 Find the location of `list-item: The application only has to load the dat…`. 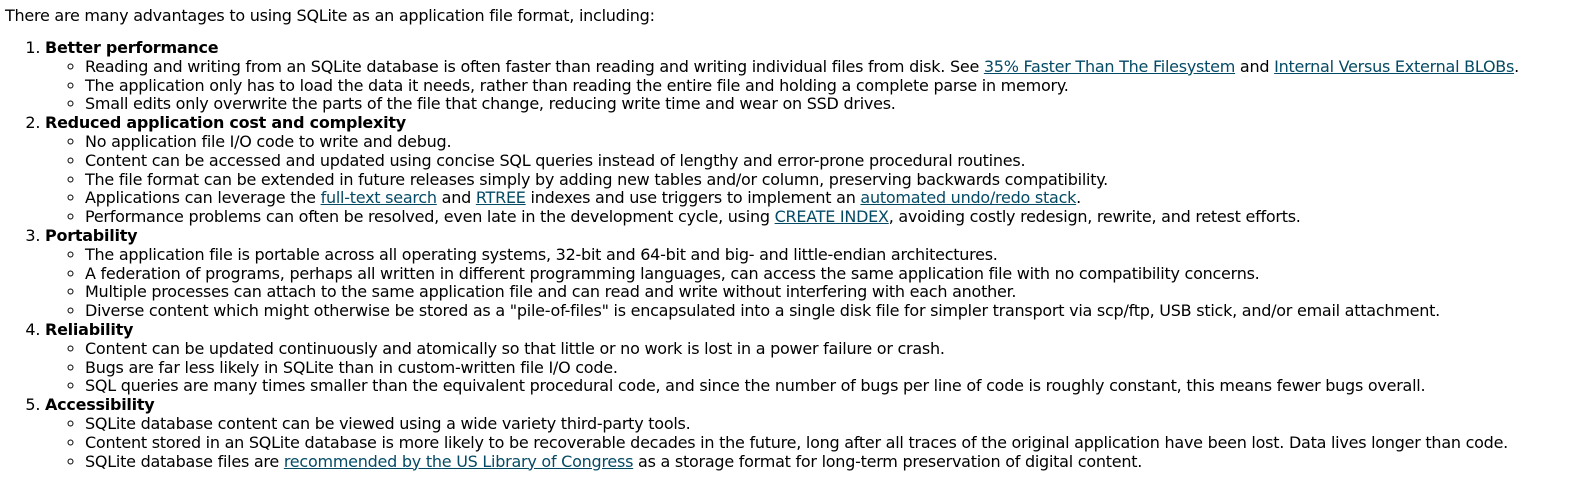

list-item: The application only has to load the dat… is located at coordinates (838, 85).